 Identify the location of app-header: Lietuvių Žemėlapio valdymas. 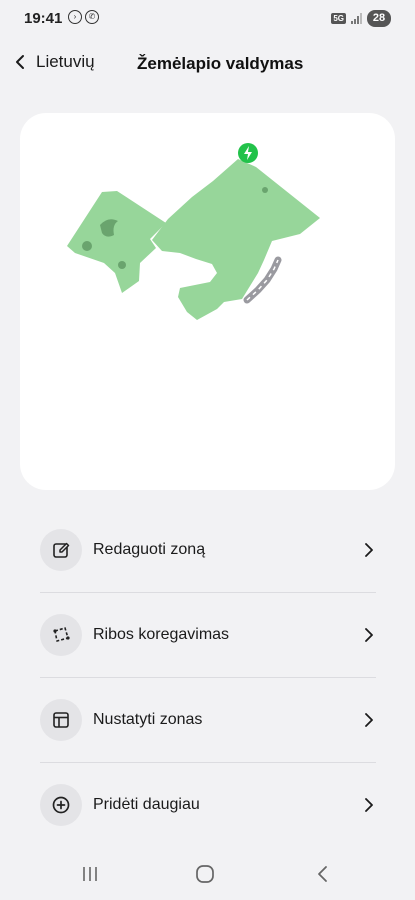
(207, 65).